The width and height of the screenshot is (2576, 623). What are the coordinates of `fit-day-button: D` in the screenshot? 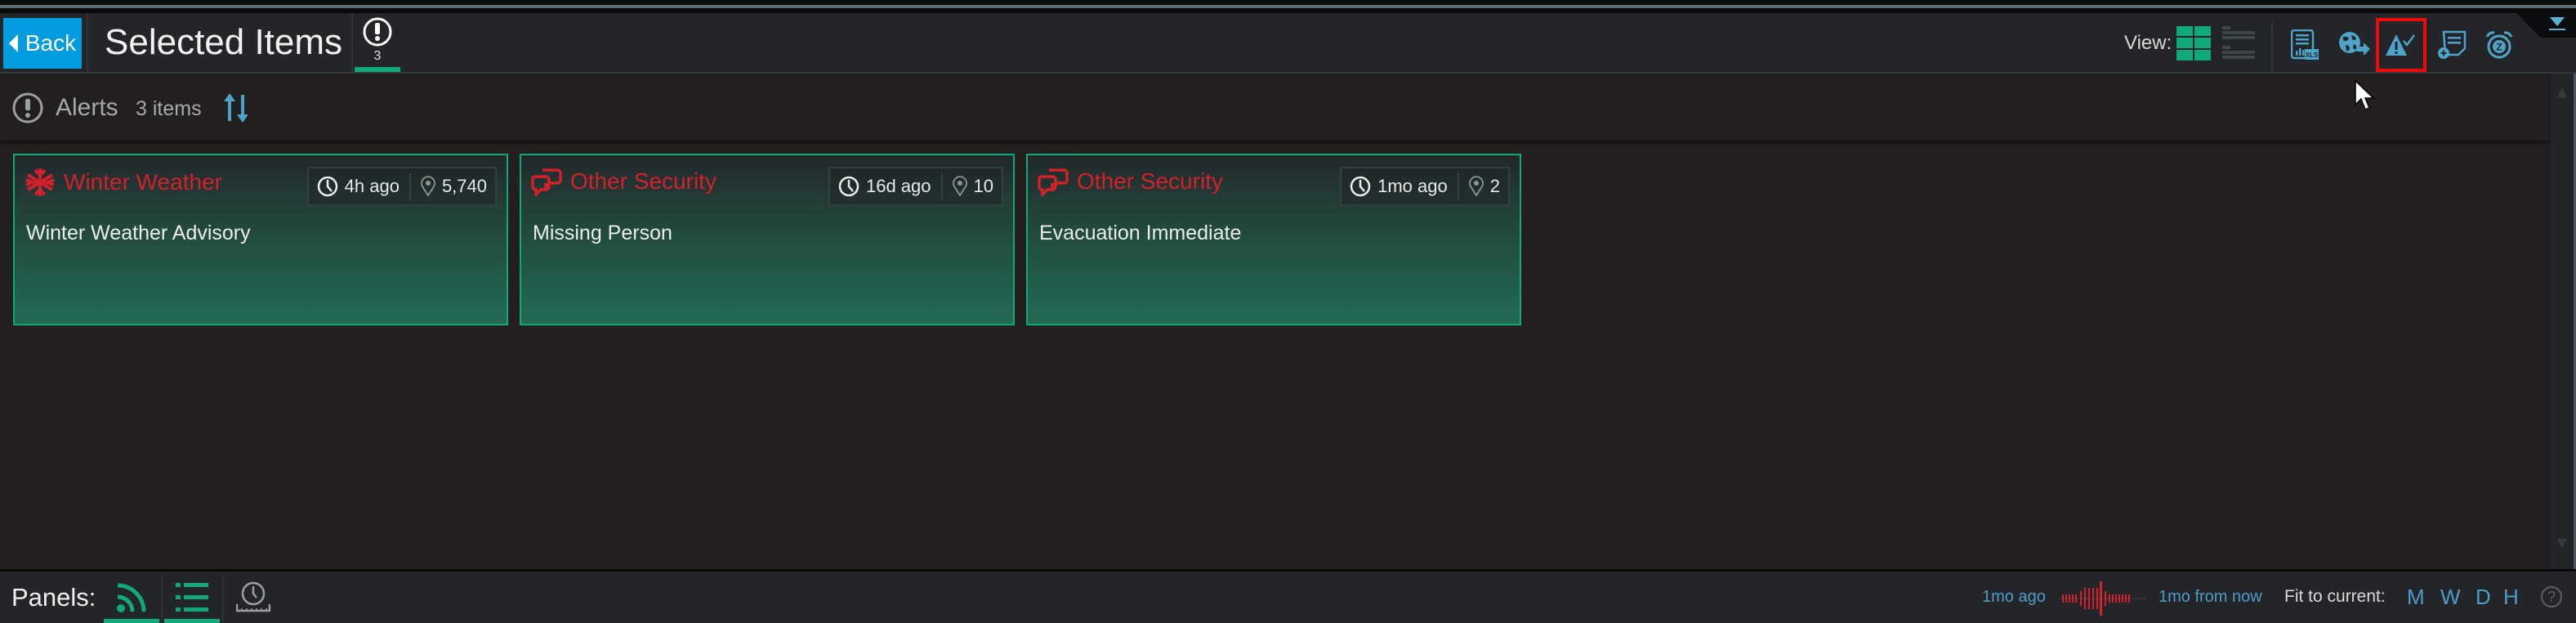 It's located at (2483, 597).